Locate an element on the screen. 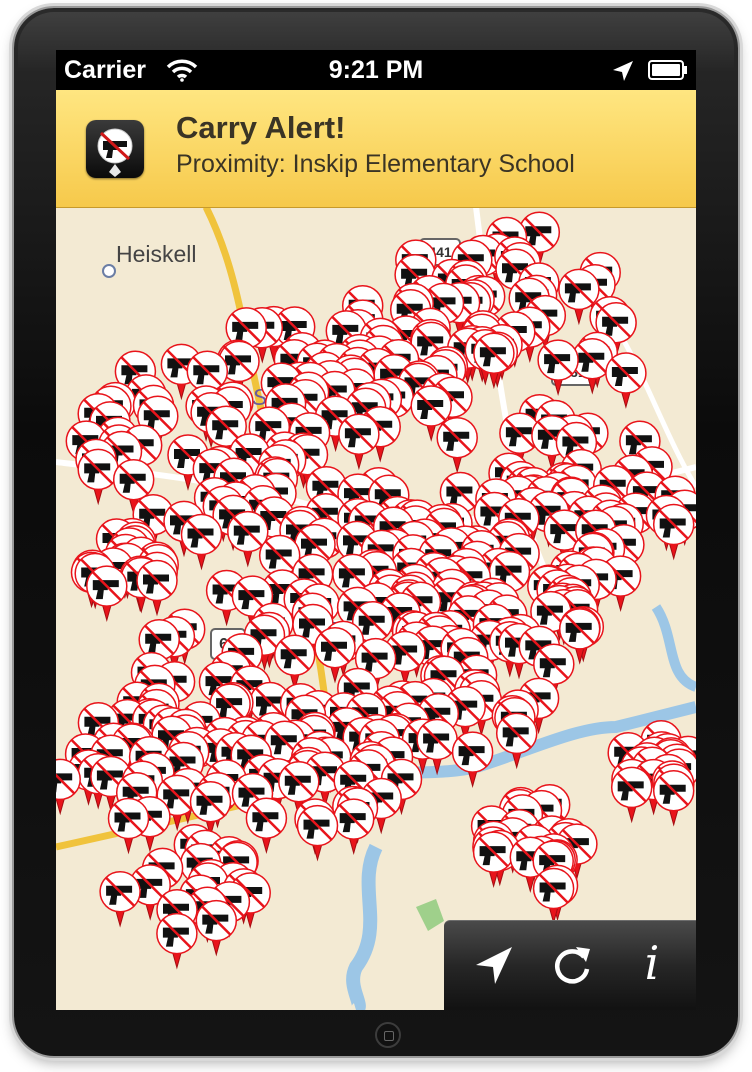  status-time: 9:21 PM is located at coordinates (376, 70).